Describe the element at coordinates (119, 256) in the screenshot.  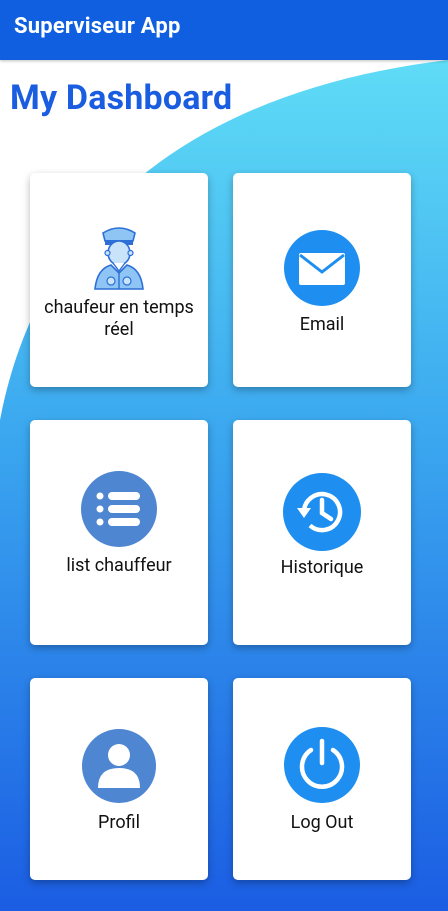
I see `driver-icon` at that location.